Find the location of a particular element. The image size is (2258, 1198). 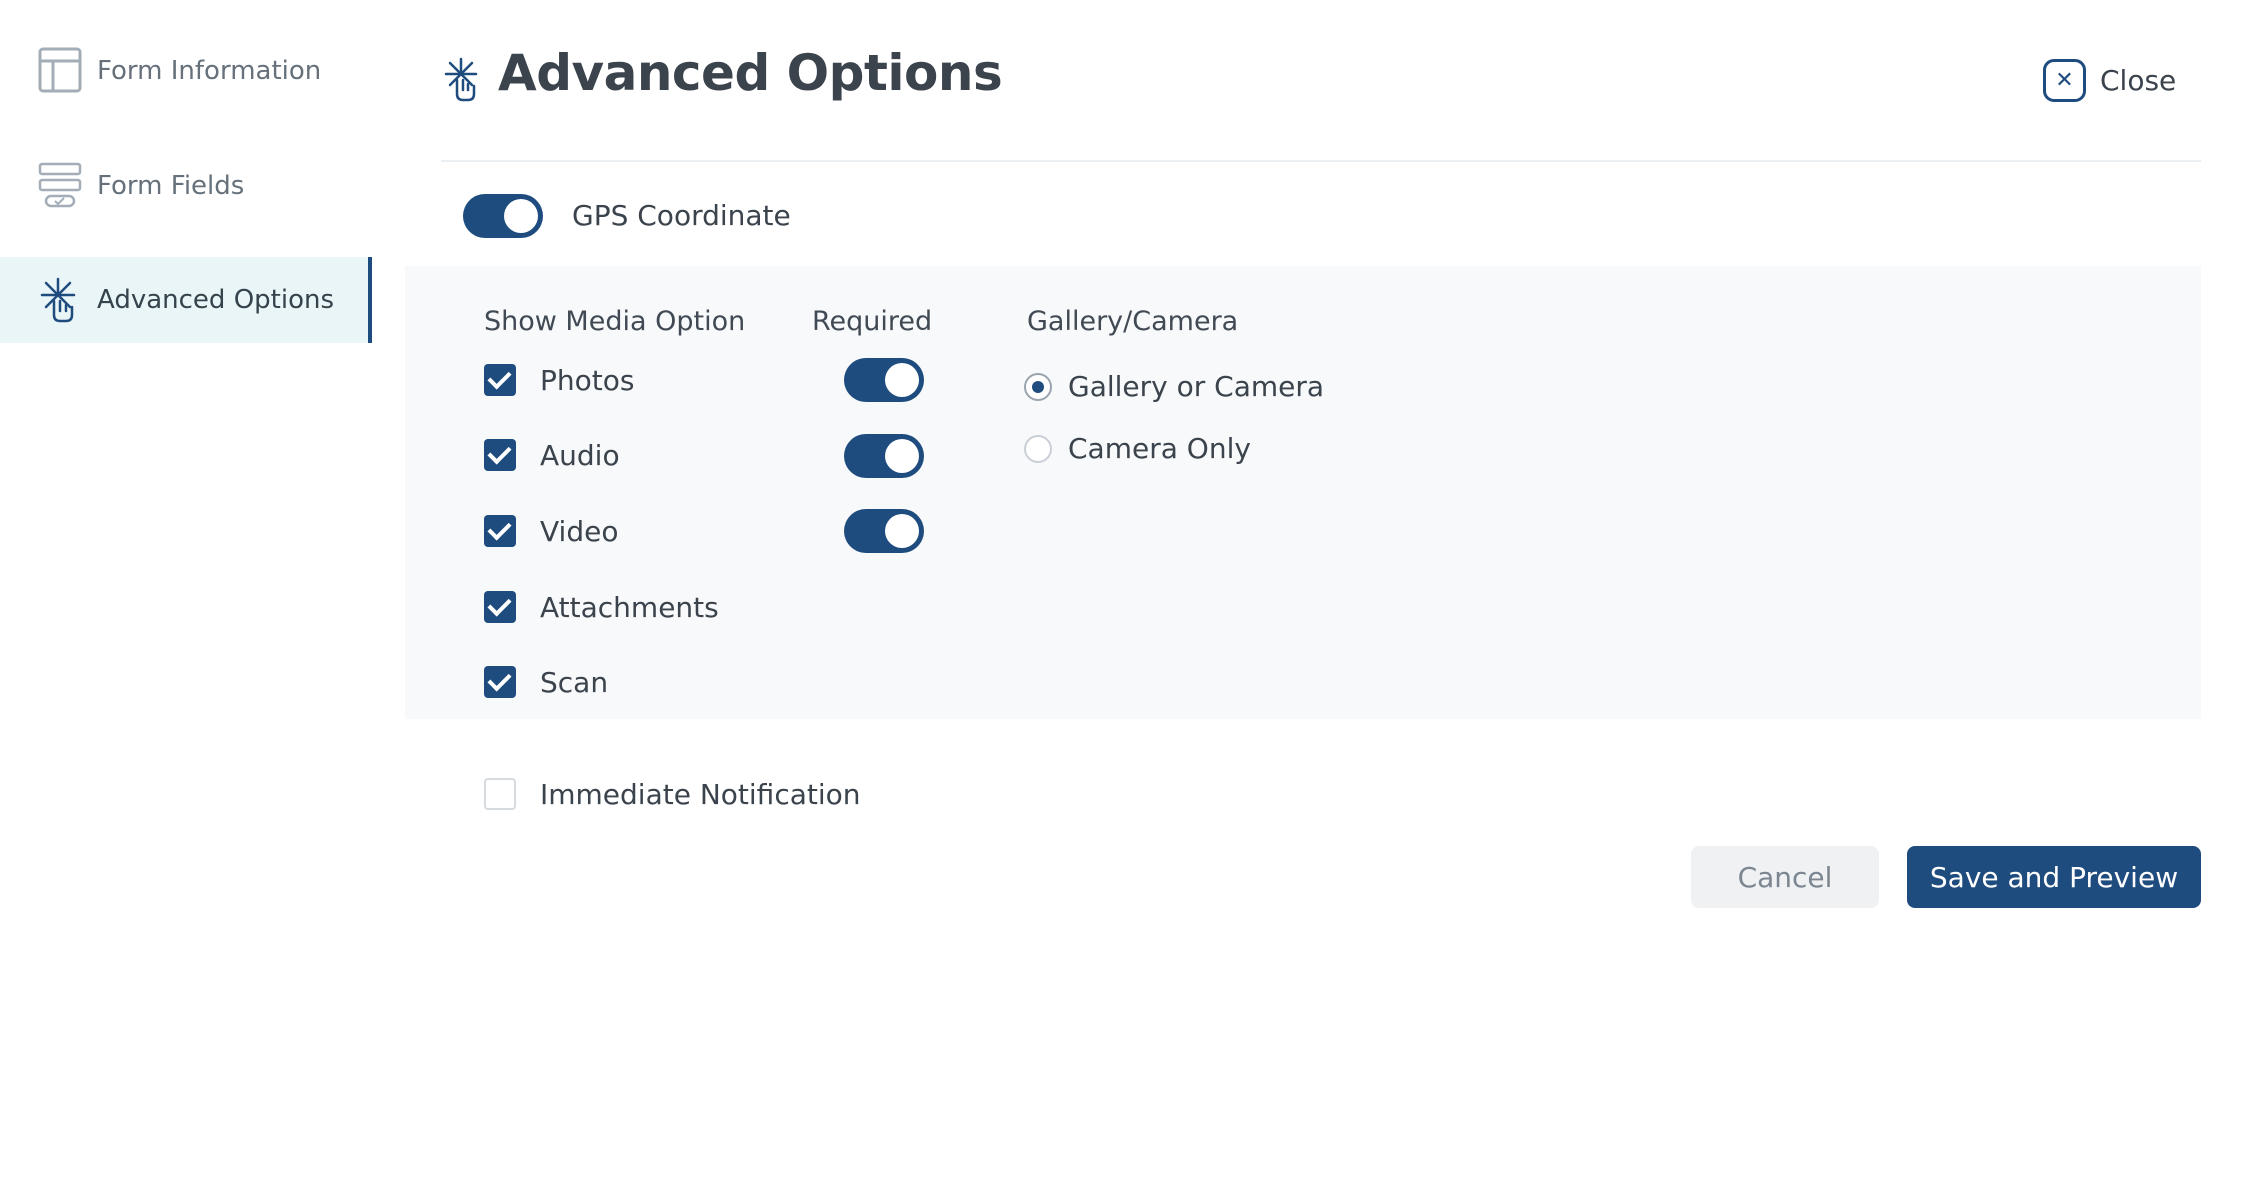

close-button: ✕ Close is located at coordinates (2109, 80).